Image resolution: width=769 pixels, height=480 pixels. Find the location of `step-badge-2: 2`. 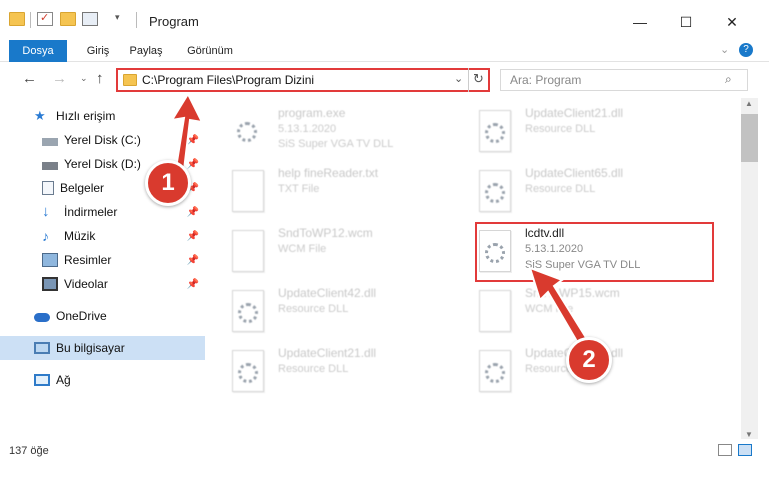

step-badge-2: 2 is located at coordinates (589, 360).